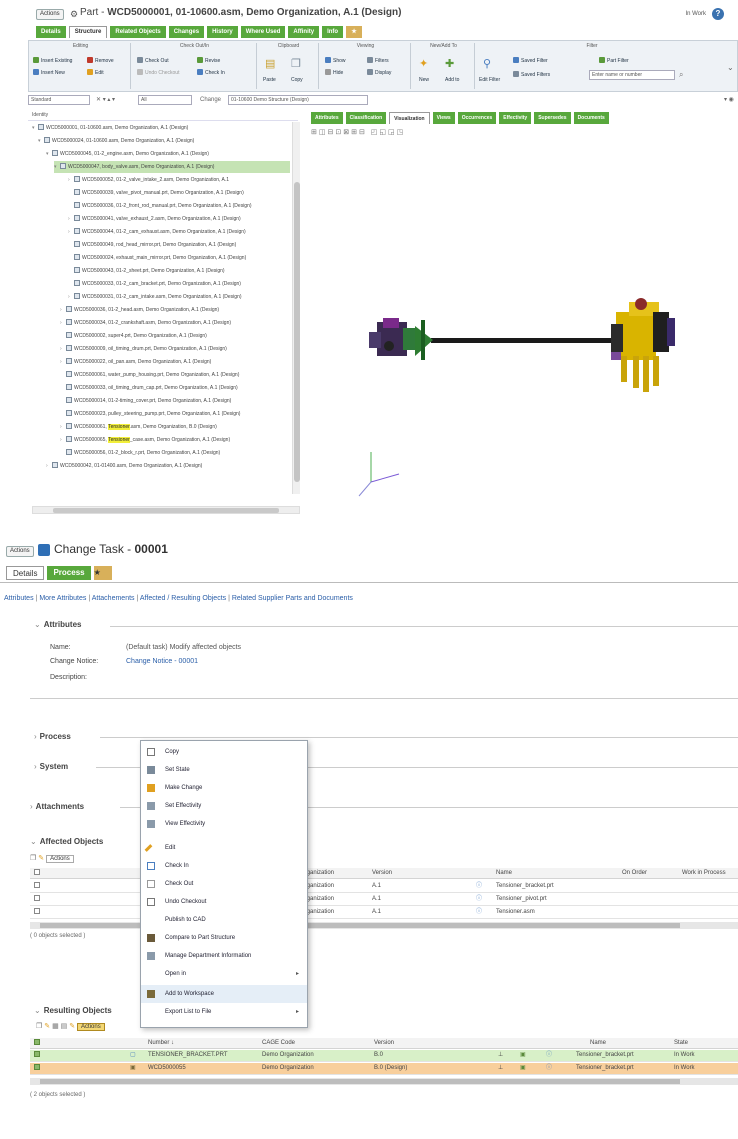 The image size is (738, 1139). Describe the element at coordinates (504, 873) in the screenshot. I see `column-name: Name` at that location.